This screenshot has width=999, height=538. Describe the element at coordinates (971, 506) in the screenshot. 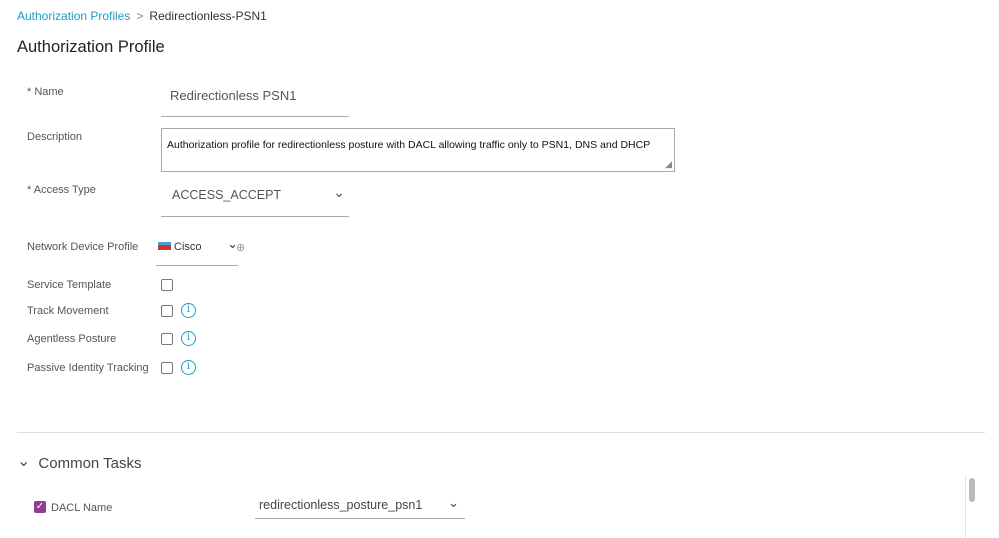

I see `scrollbar` at that location.